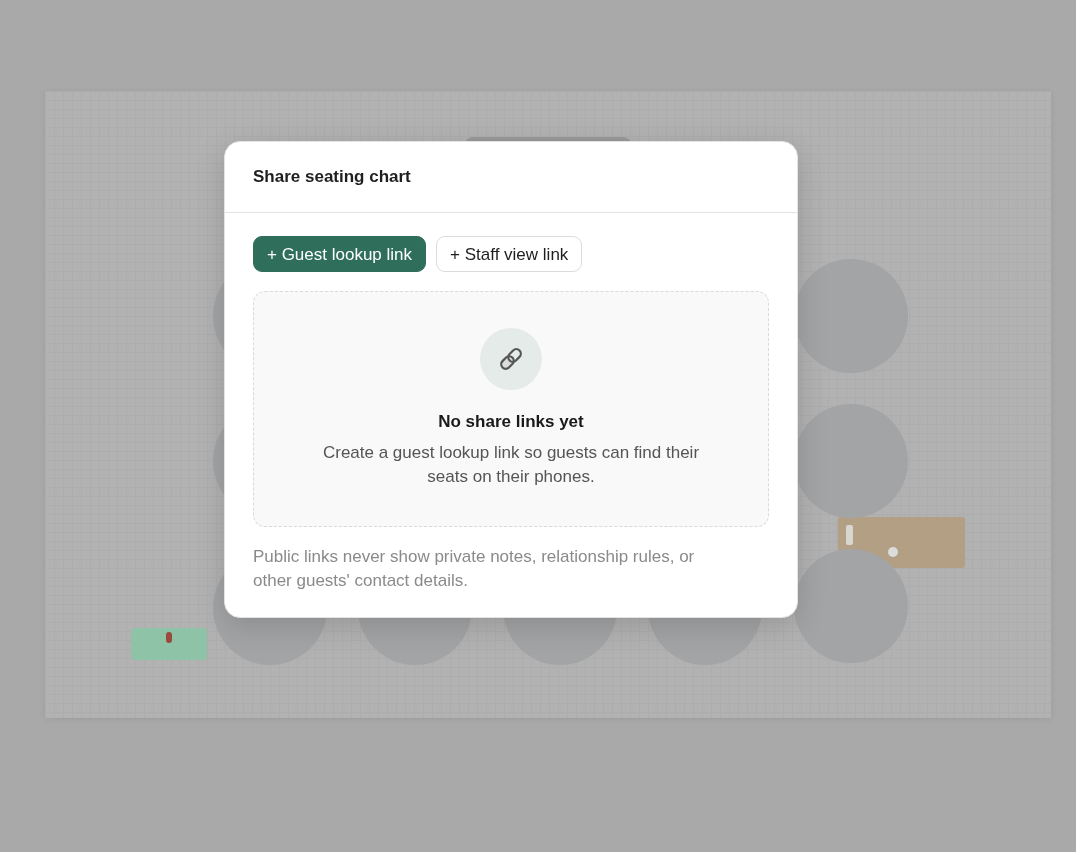  I want to click on empty-state-title: No share links yet, so click(511, 422).